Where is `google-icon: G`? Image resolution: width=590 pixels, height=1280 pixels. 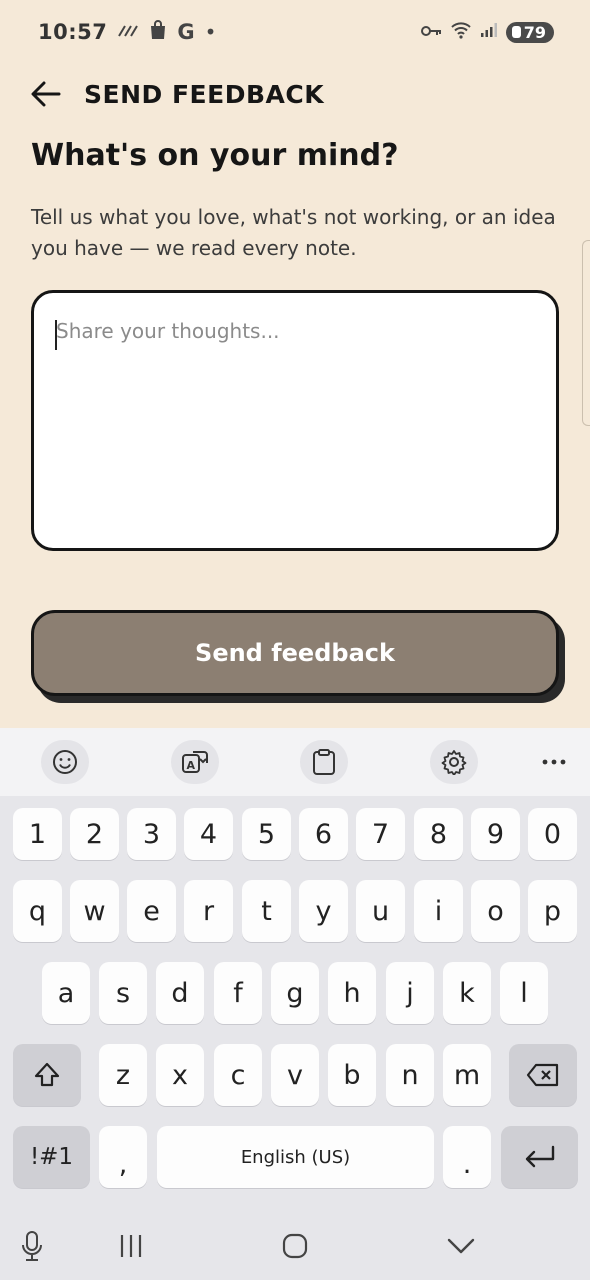 google-icon: G is located at coordinates (186, 32).